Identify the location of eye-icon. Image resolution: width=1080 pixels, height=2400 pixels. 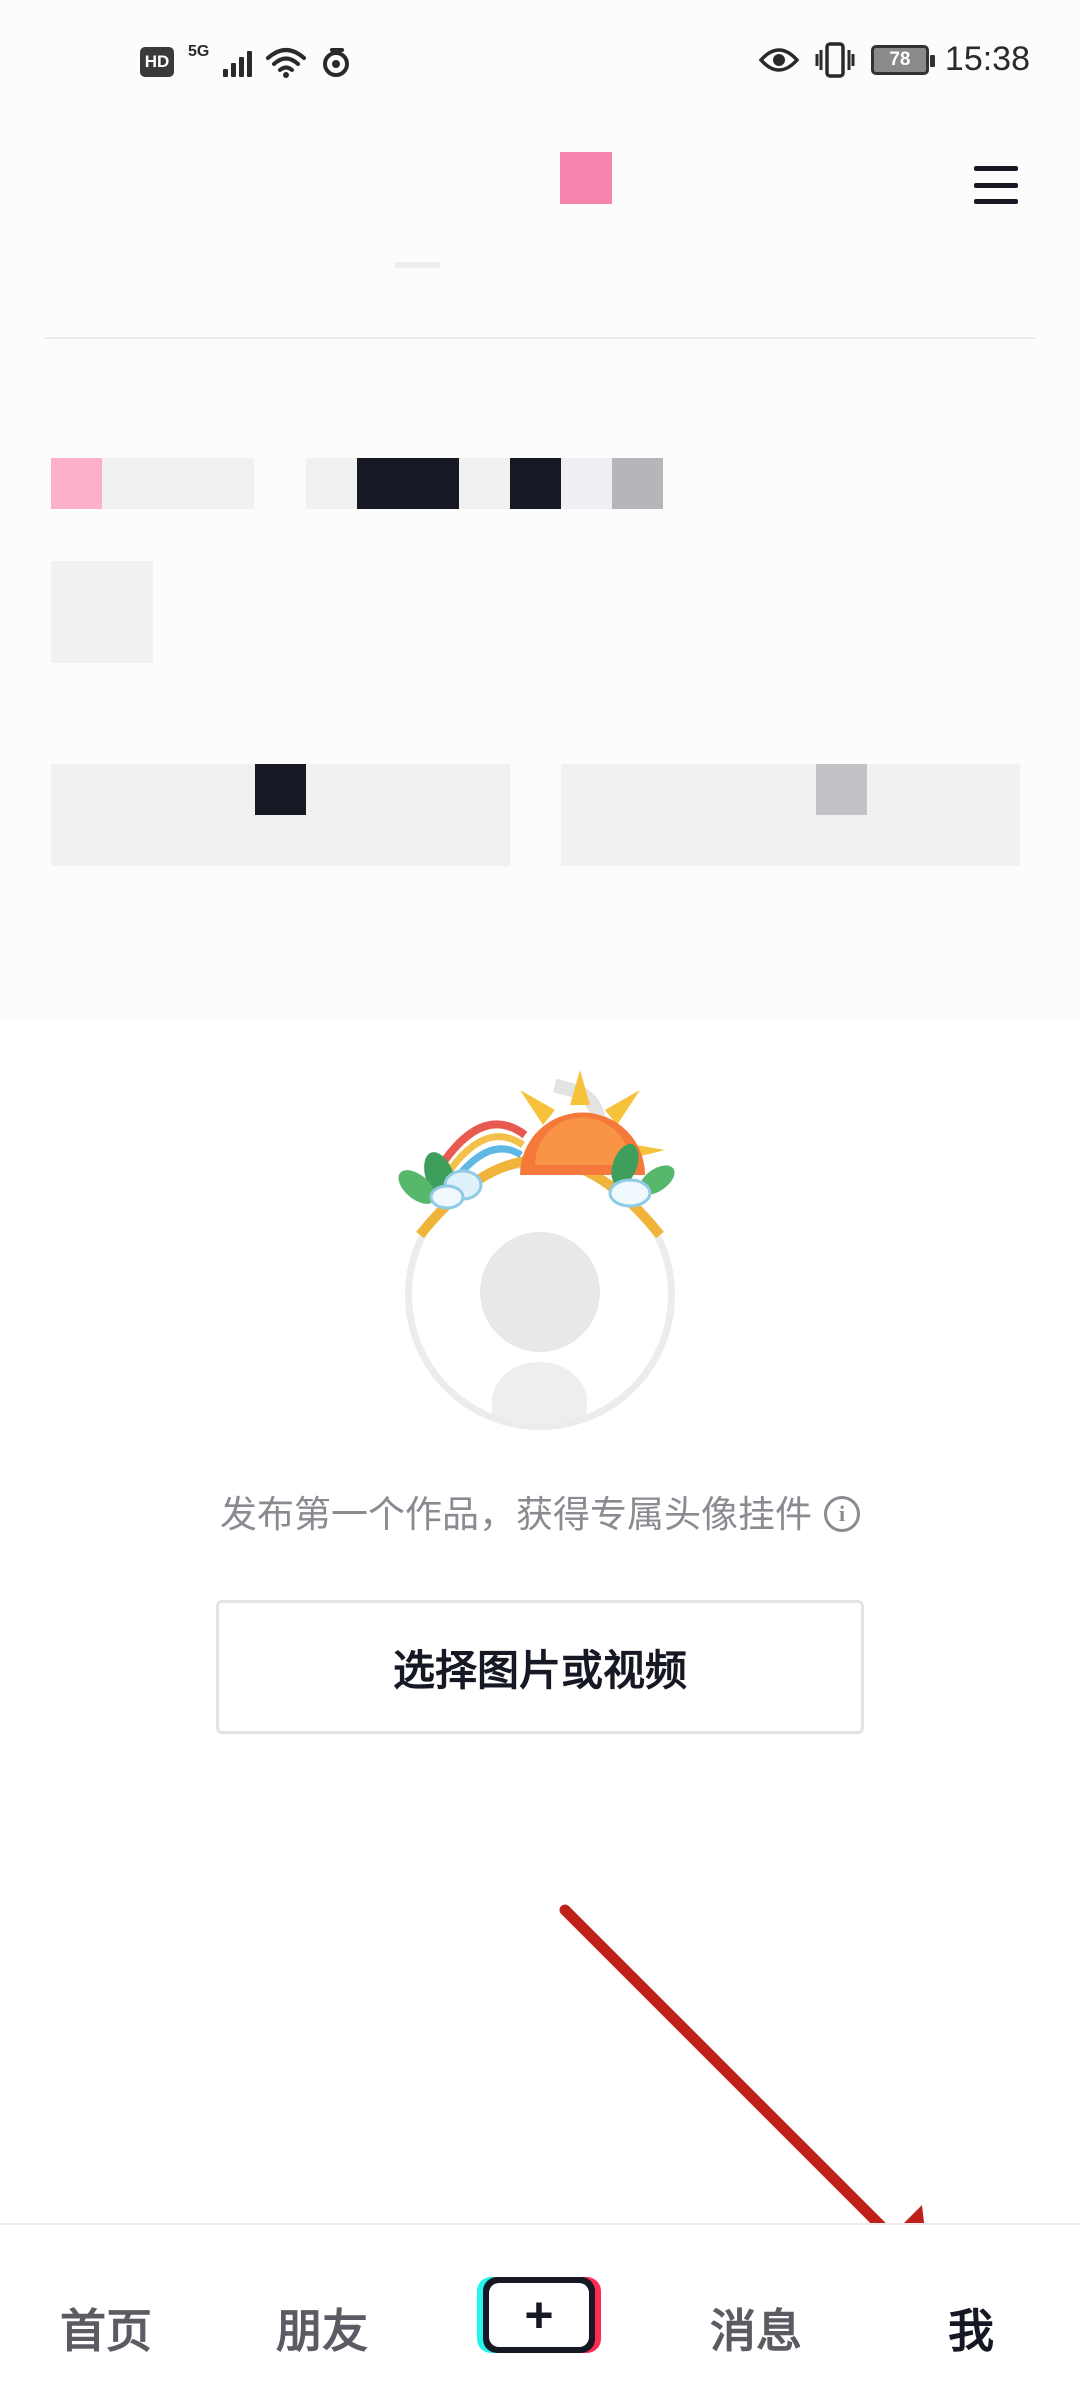
(778, 59).